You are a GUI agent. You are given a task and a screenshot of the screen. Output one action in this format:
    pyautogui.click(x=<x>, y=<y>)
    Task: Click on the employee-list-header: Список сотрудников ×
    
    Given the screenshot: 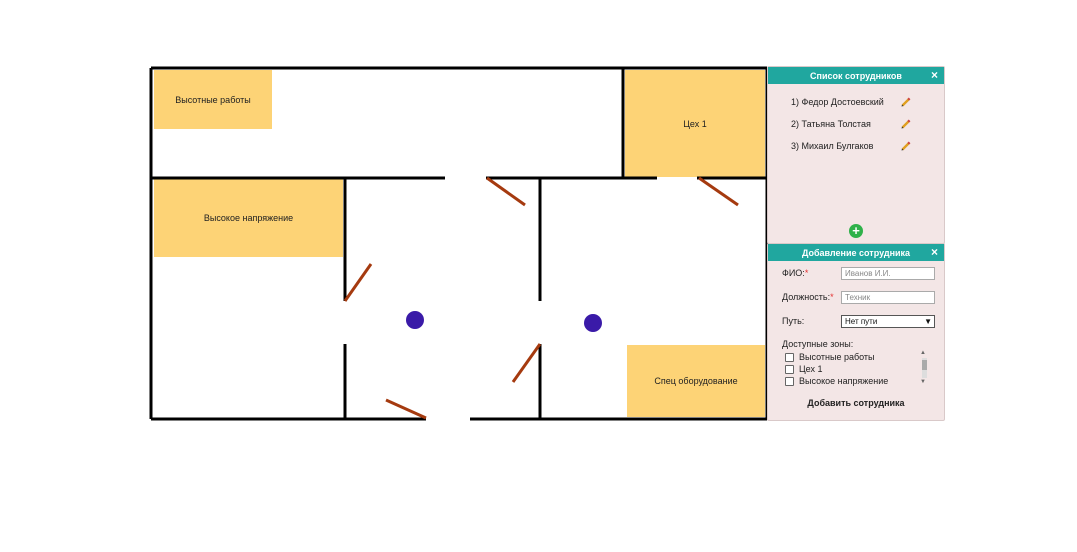 What is the action you would take?
    pyautogui.click(x=856, y=75)
    